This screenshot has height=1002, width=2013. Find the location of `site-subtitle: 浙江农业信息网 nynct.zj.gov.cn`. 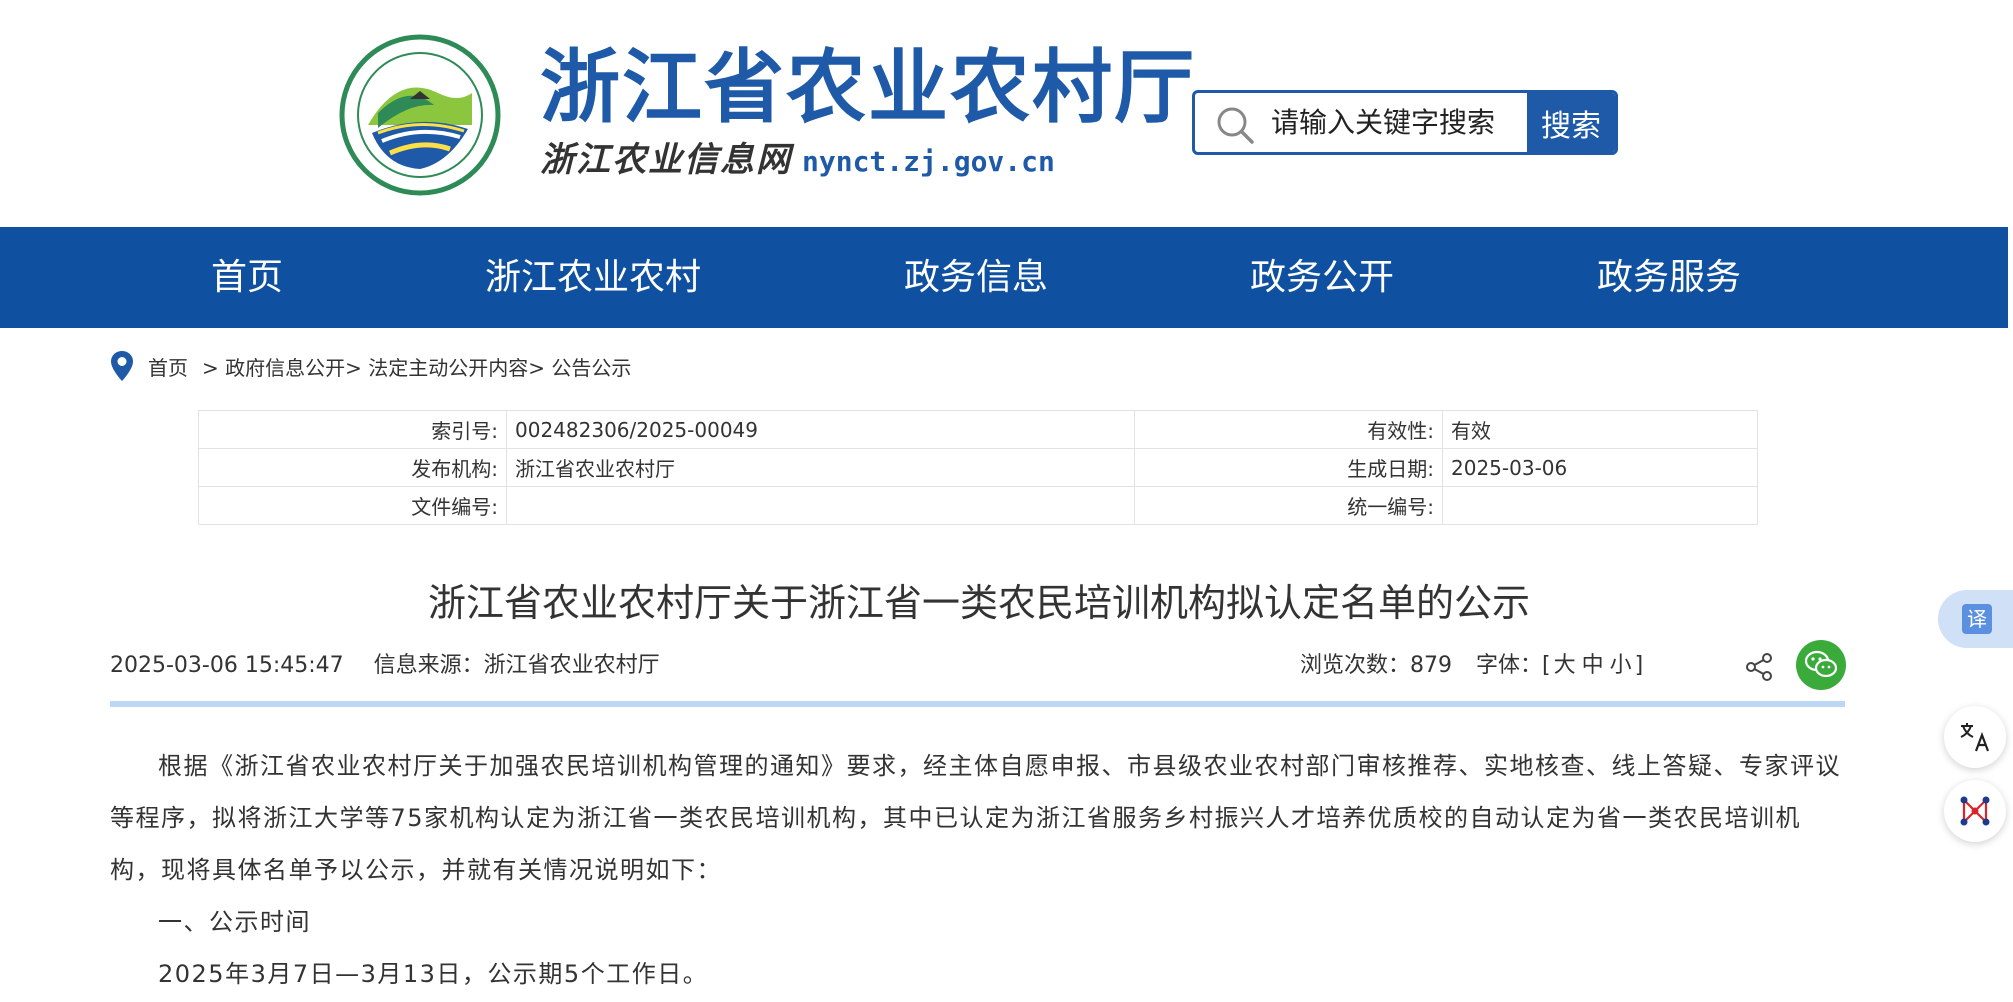

site-subtitle: 浙江农业信息网 nynct.zj.gov.cn is located at coordinates (797, 163).